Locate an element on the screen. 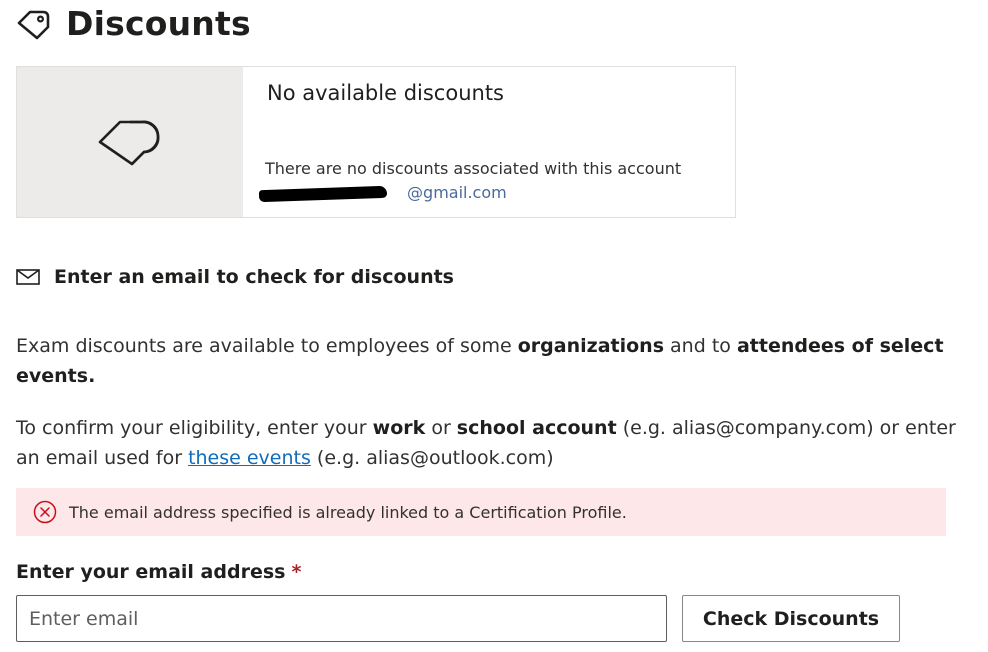 The image size is (988, 652). email-field-label: Enter your email address * is located at coordinates (158, 572).